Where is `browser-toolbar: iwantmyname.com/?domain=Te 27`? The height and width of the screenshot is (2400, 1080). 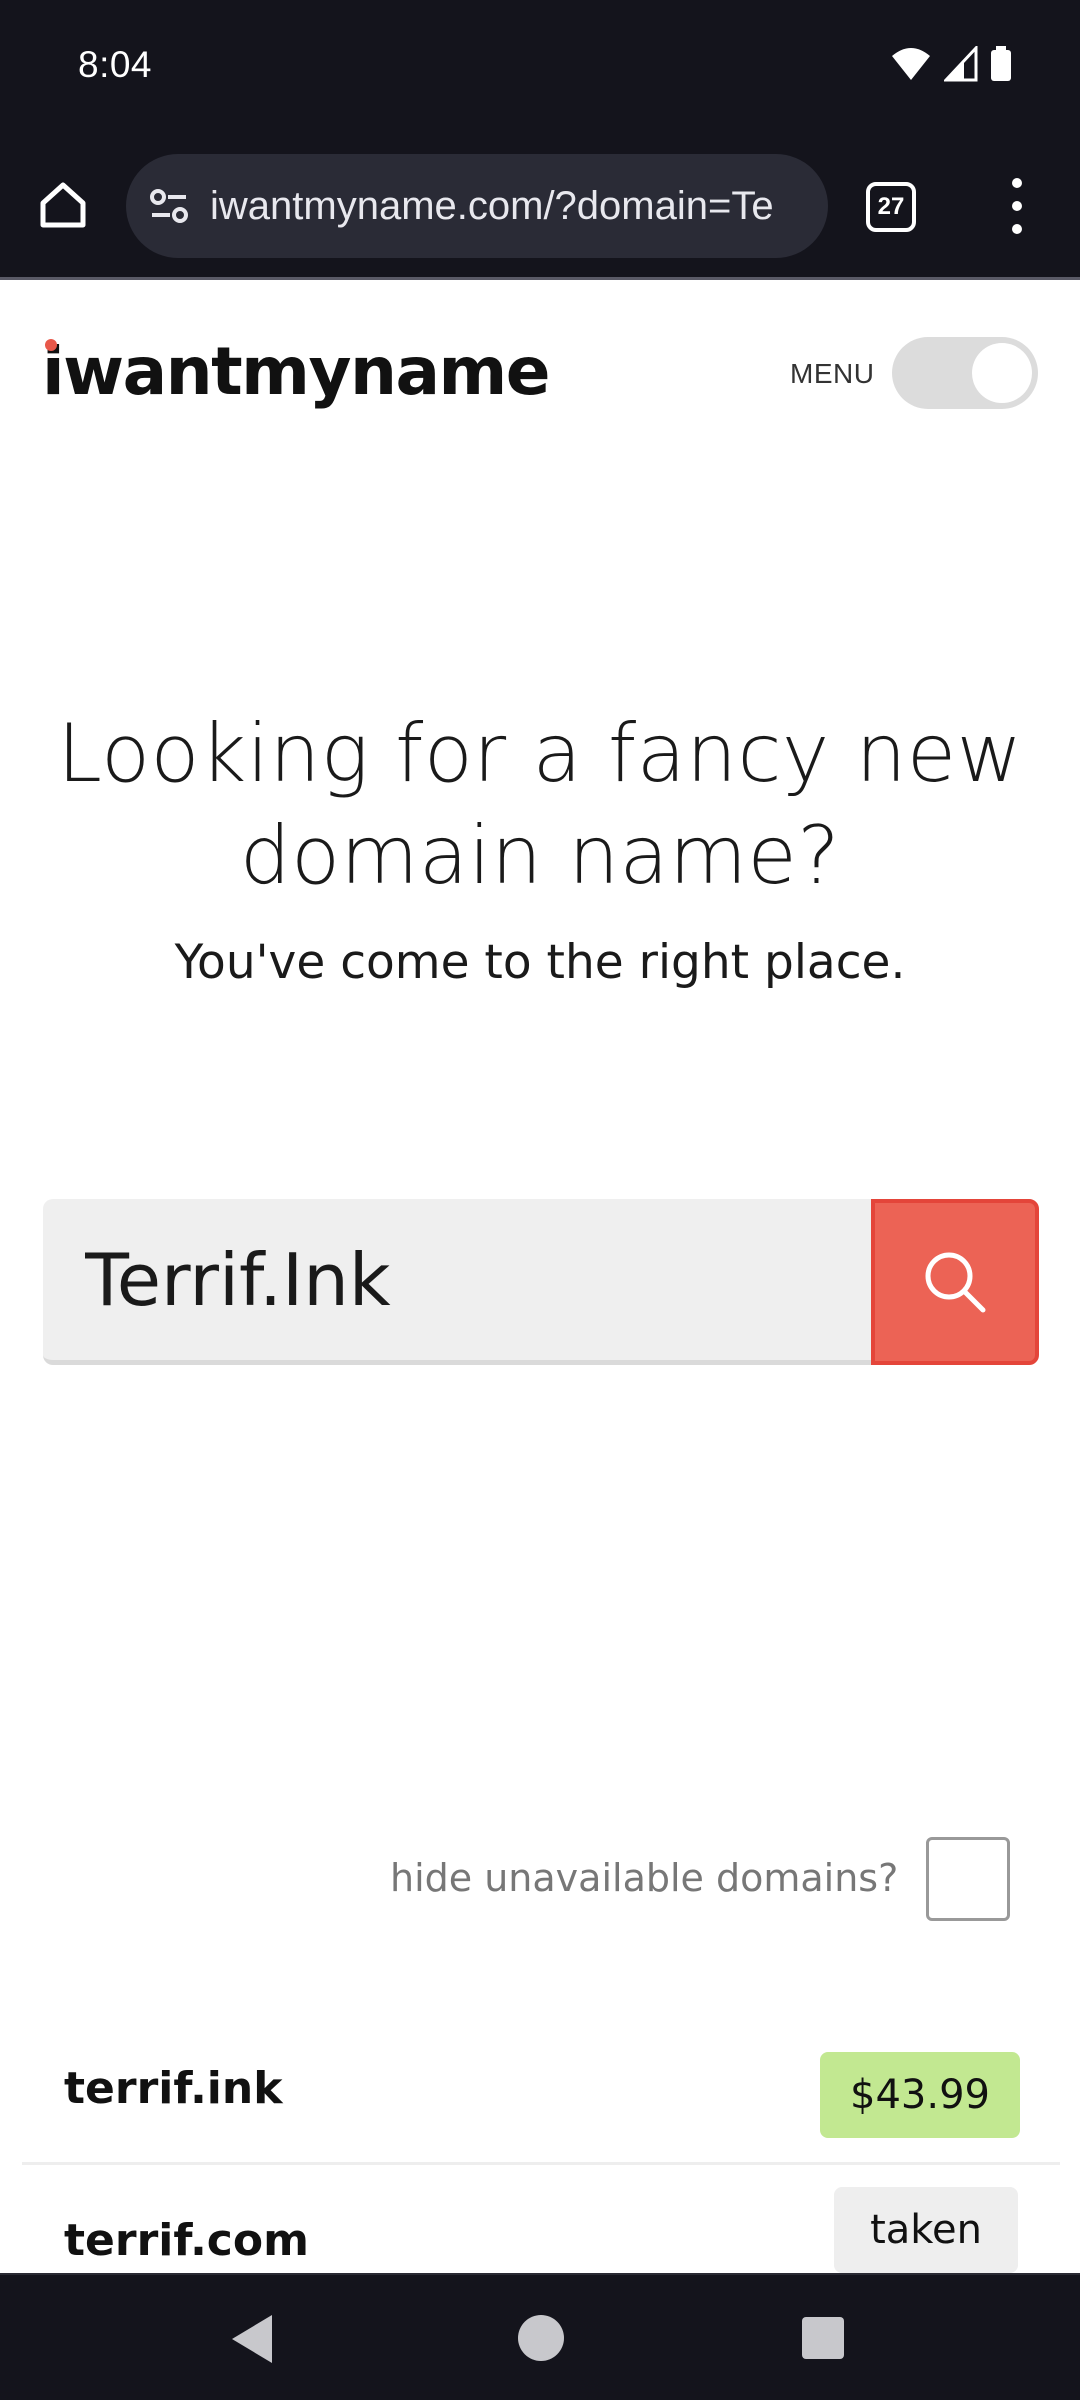 browser-toolbar: iwantmyname.com/?domain=Te 27 is located at coordinates (540, 205).